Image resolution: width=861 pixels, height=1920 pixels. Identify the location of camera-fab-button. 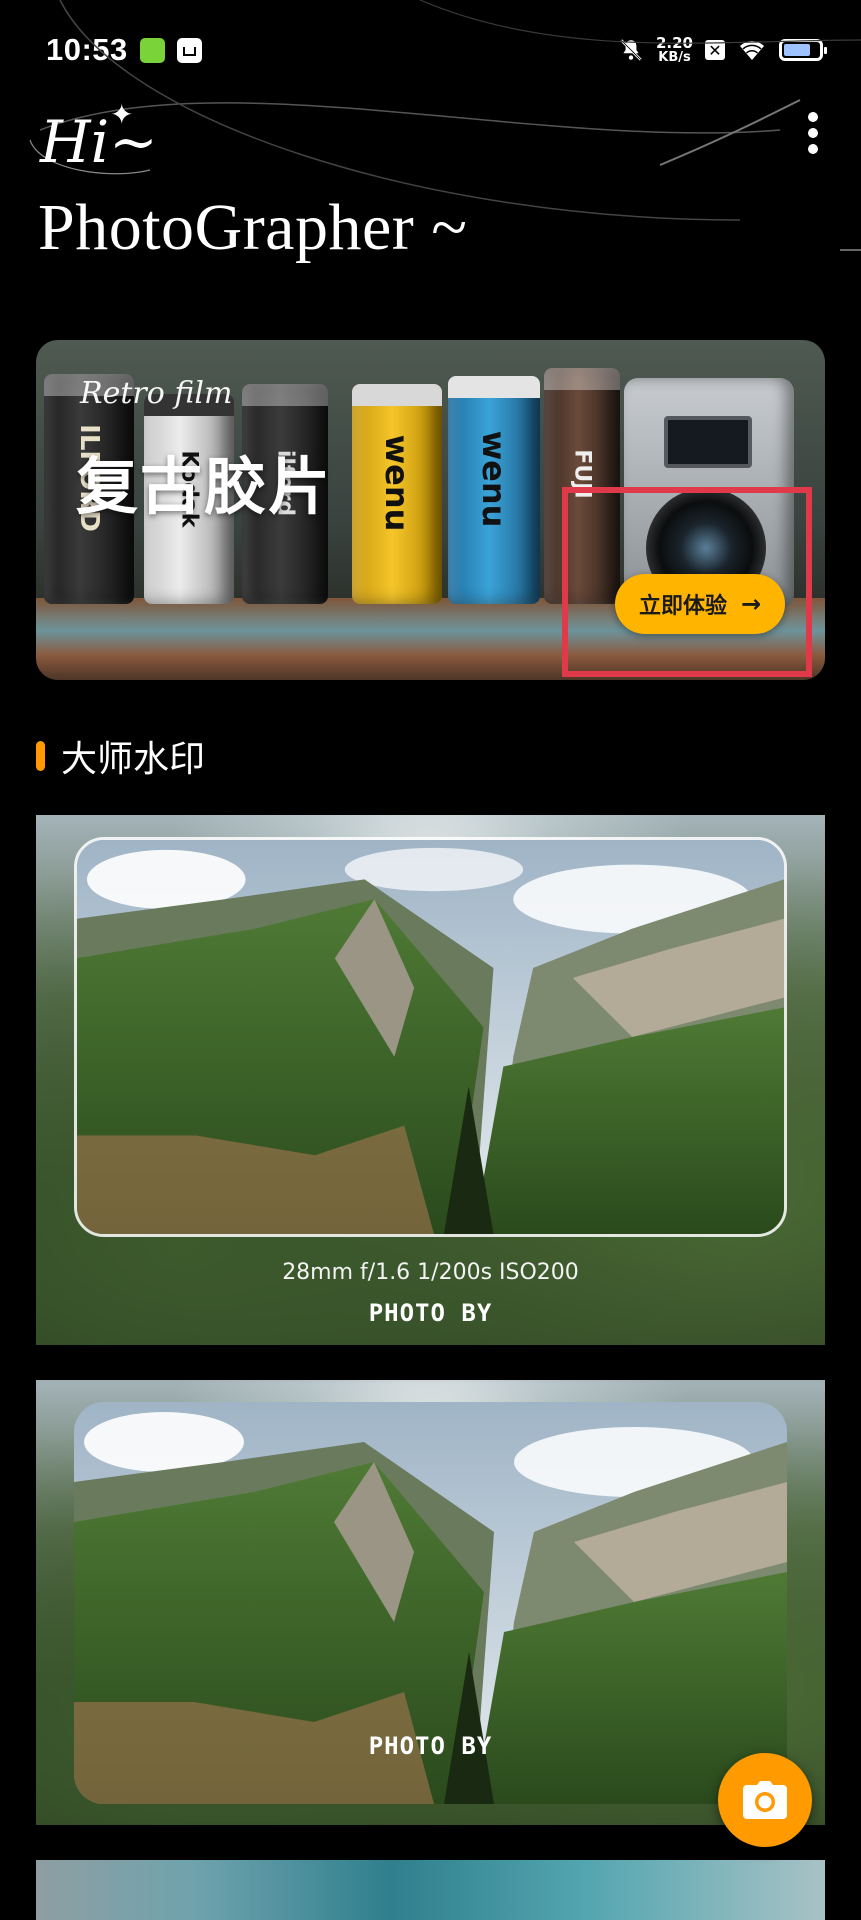
(765, 1800).